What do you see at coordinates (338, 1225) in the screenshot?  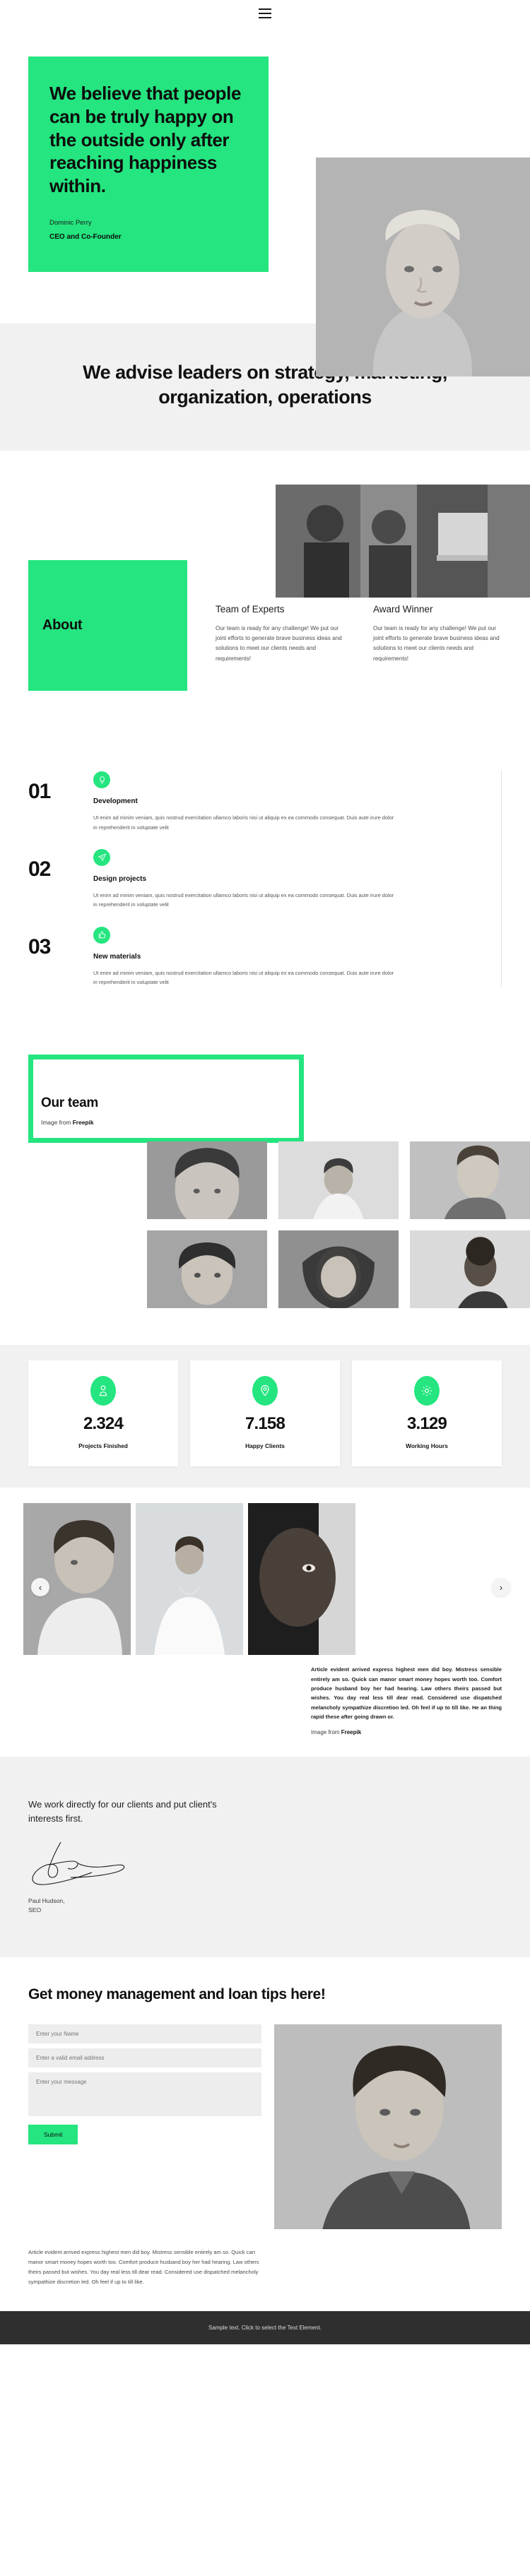 I see `team-photo-grid` at bounding box center [338, 1225].